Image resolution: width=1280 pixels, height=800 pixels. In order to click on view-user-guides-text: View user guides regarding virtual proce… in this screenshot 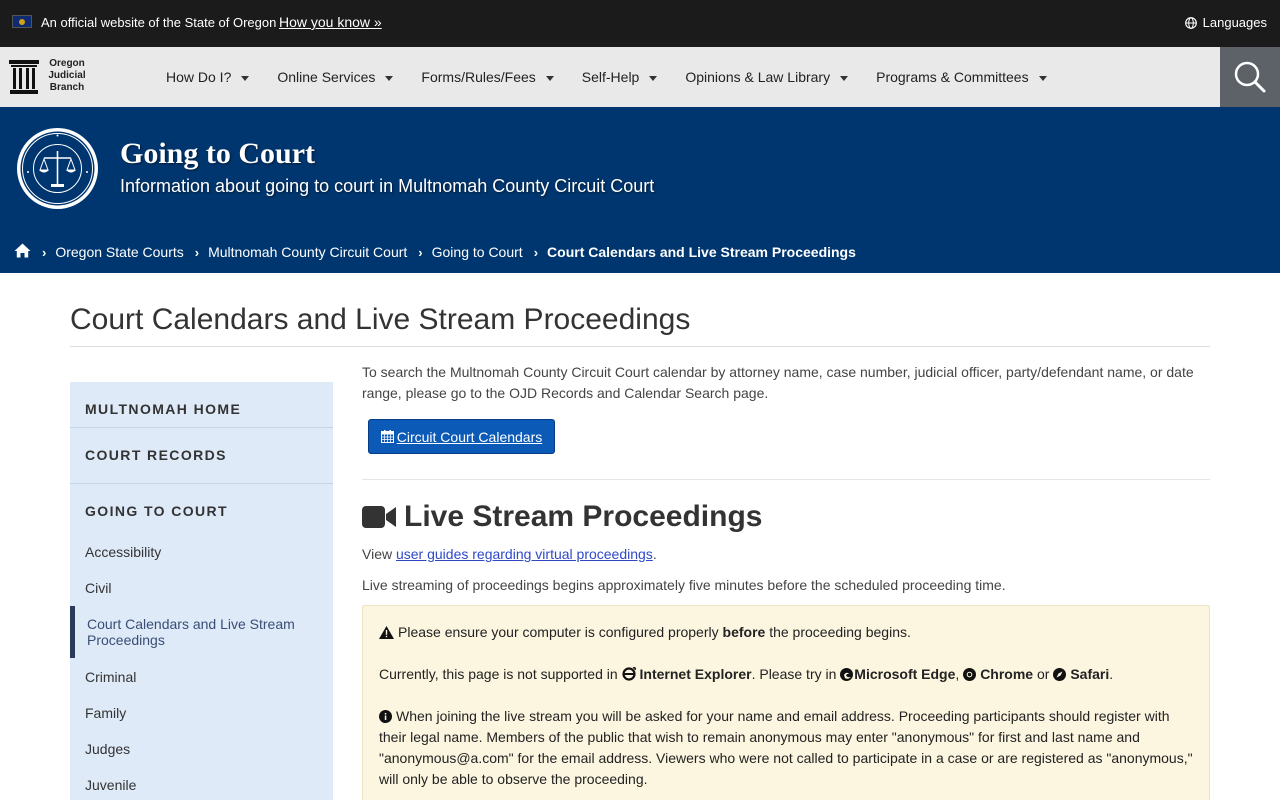, I will do `click(509, 554)`.